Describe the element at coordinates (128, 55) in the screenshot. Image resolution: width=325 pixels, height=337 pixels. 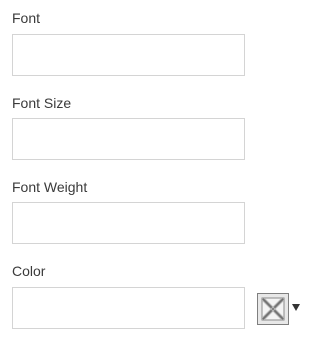
I see `font-input` at that location.